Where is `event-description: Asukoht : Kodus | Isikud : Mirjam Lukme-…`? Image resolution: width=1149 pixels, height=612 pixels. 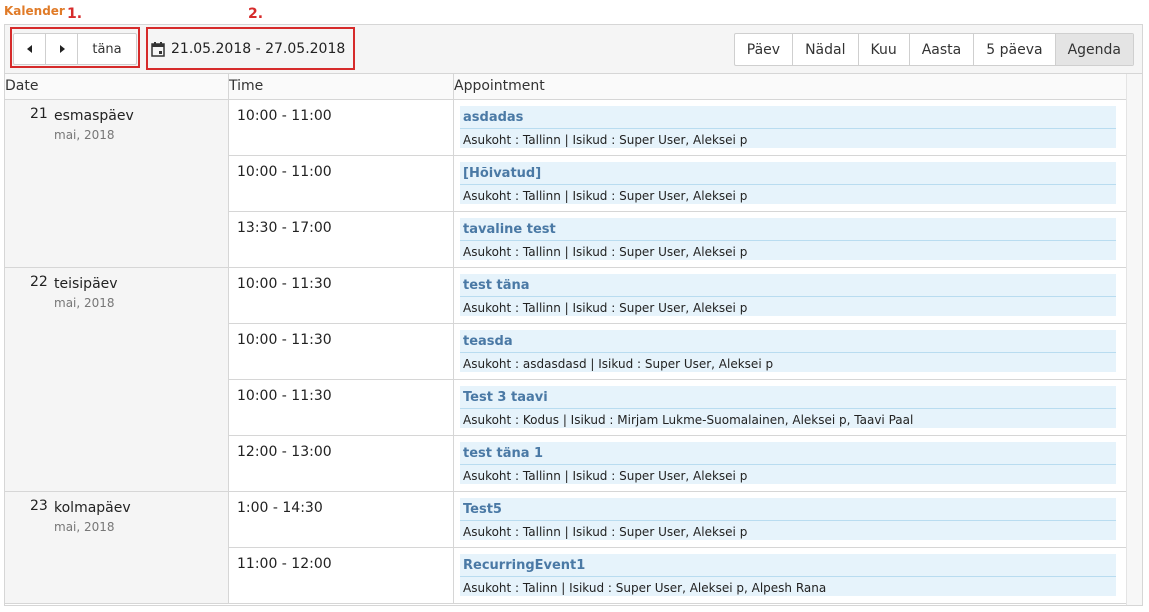 event-description: Asukoht : Kodus | Isikud : Mirjam Lukme-… is located at coordinates (688, 420).